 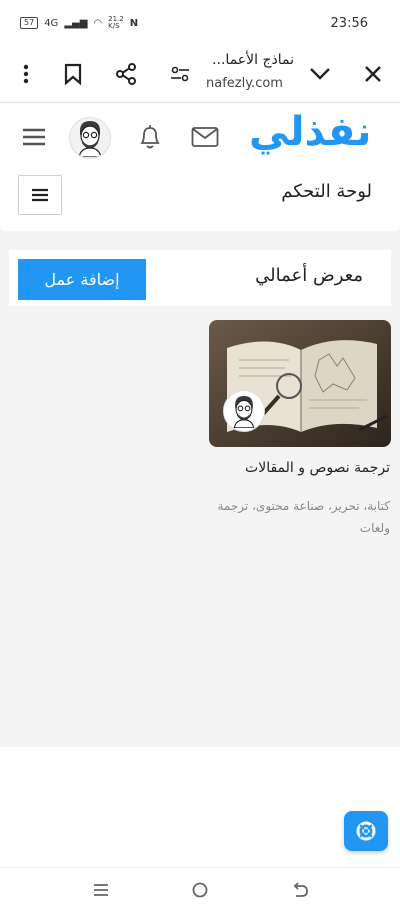 I want to click on speed-label: 21.2 K/S, so click(x=116, y=22).